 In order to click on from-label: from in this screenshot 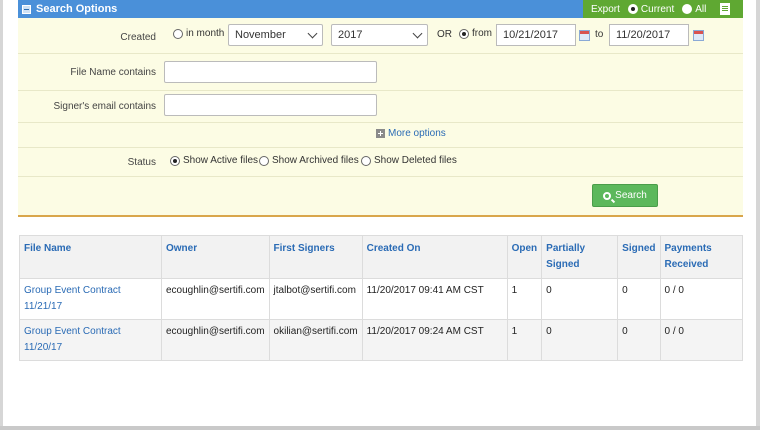, I will do `click(482, 33)`.